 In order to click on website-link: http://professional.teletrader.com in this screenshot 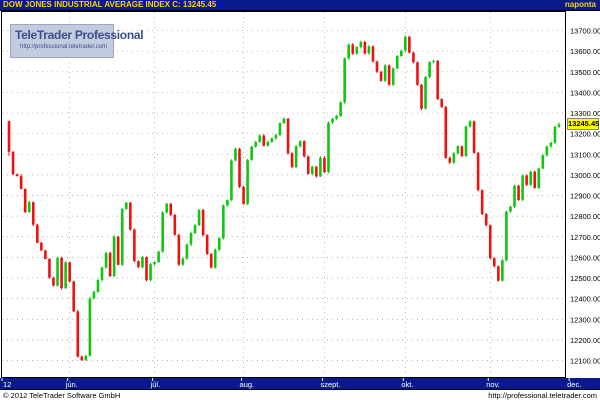, I will do `click(542, 395)`.